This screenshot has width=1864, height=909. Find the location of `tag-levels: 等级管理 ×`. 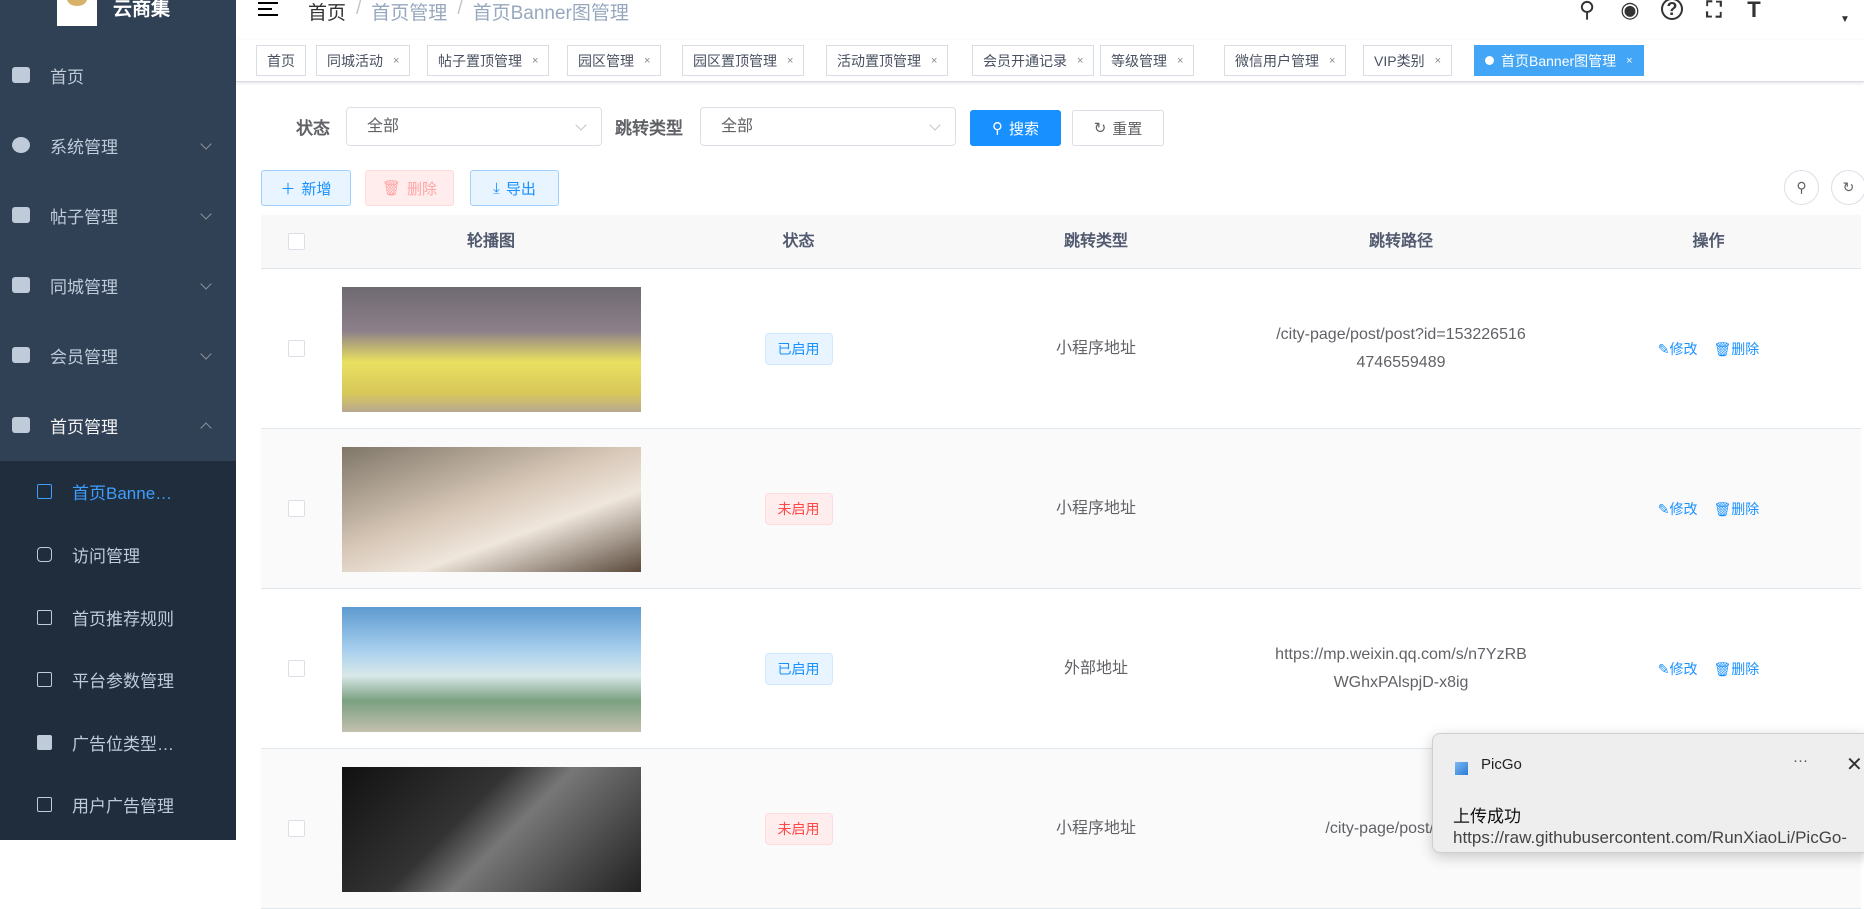

tag-levels: 等级管理 × is located at coordinates (1147, 60).